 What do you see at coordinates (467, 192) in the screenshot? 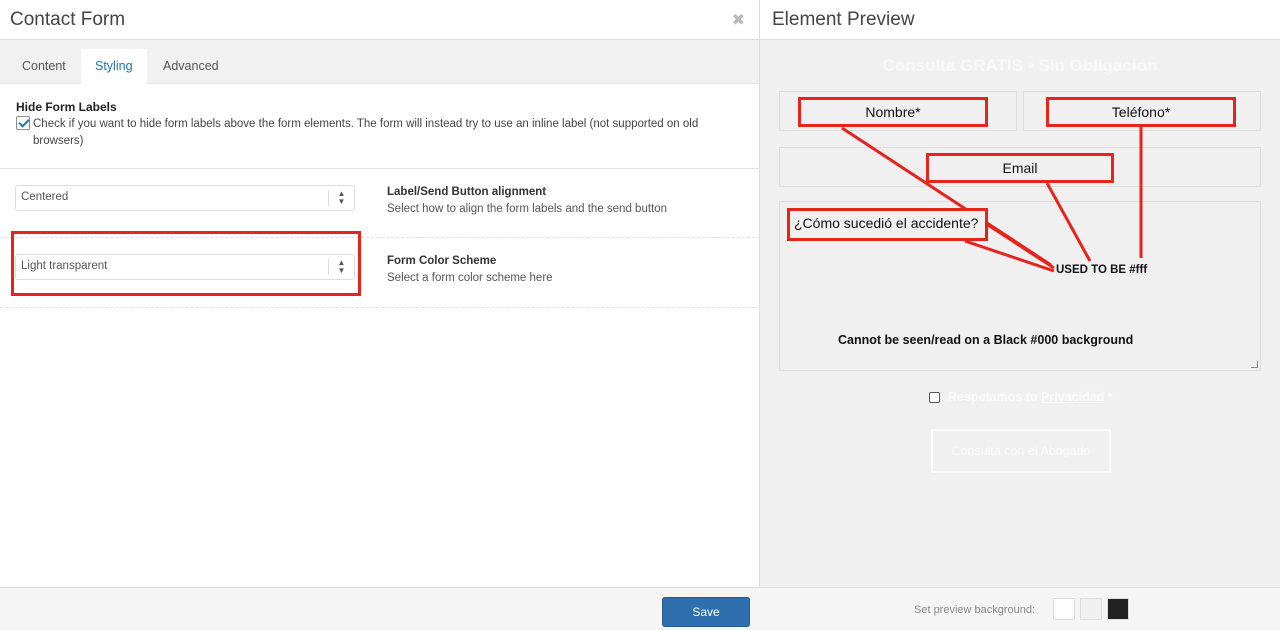
I see `alignment-title: Label/Send Button alignment` at bounding box center [467, 192].